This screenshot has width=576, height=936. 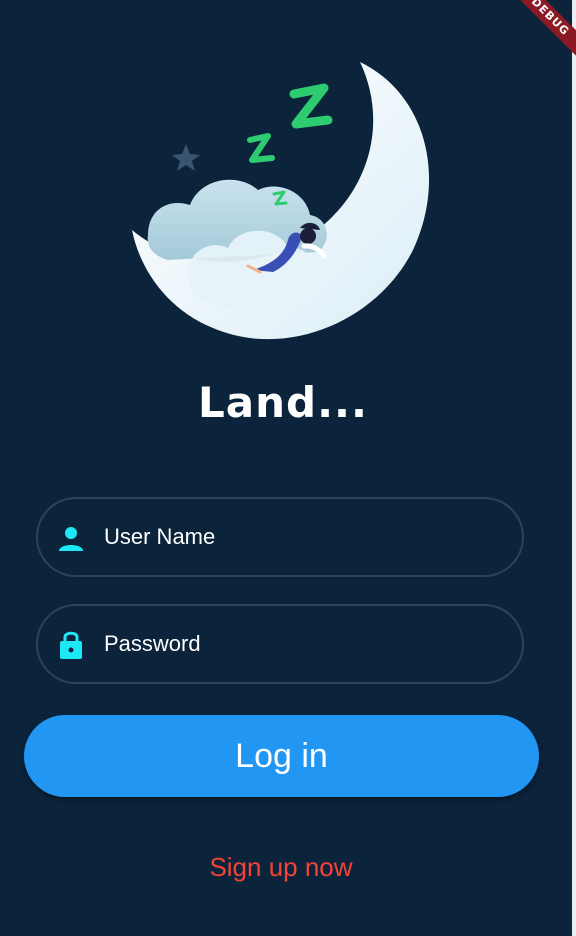 I want to click on username-input, so click(x=304, y=537).